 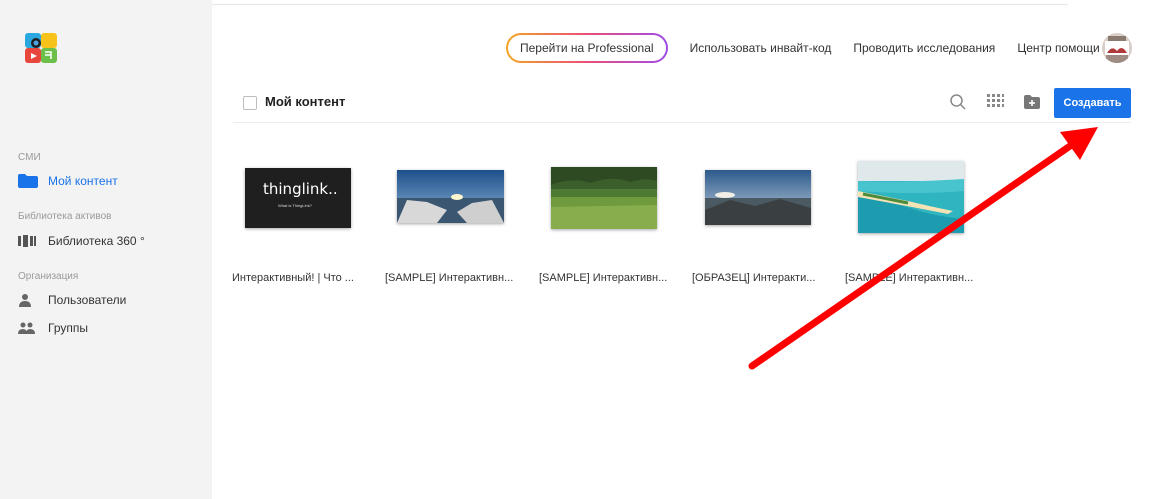 I want to click on aerial-island-image, so click(x=911, y=197).